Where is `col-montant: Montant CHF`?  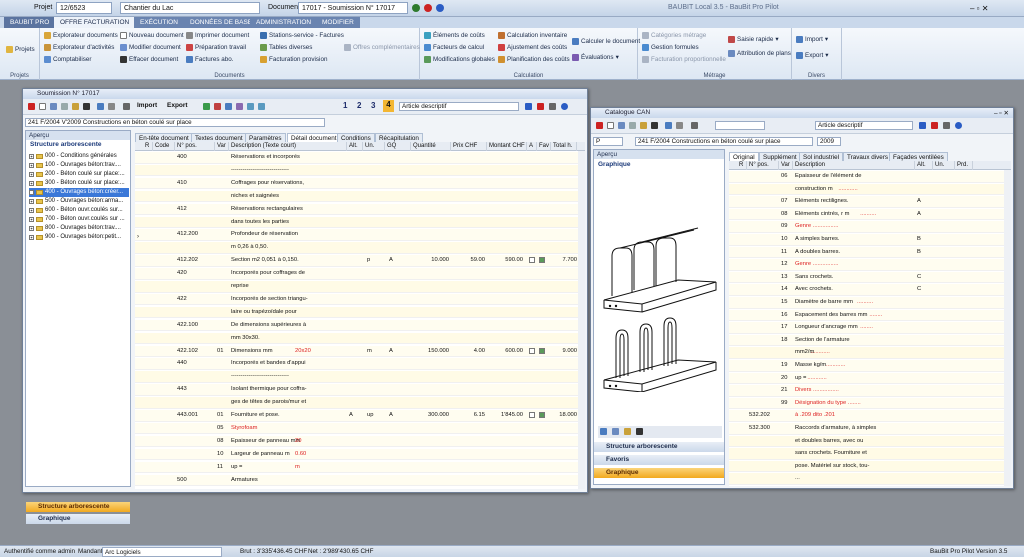
col-montant: Montant CHF is located at coordinates (507, 146).